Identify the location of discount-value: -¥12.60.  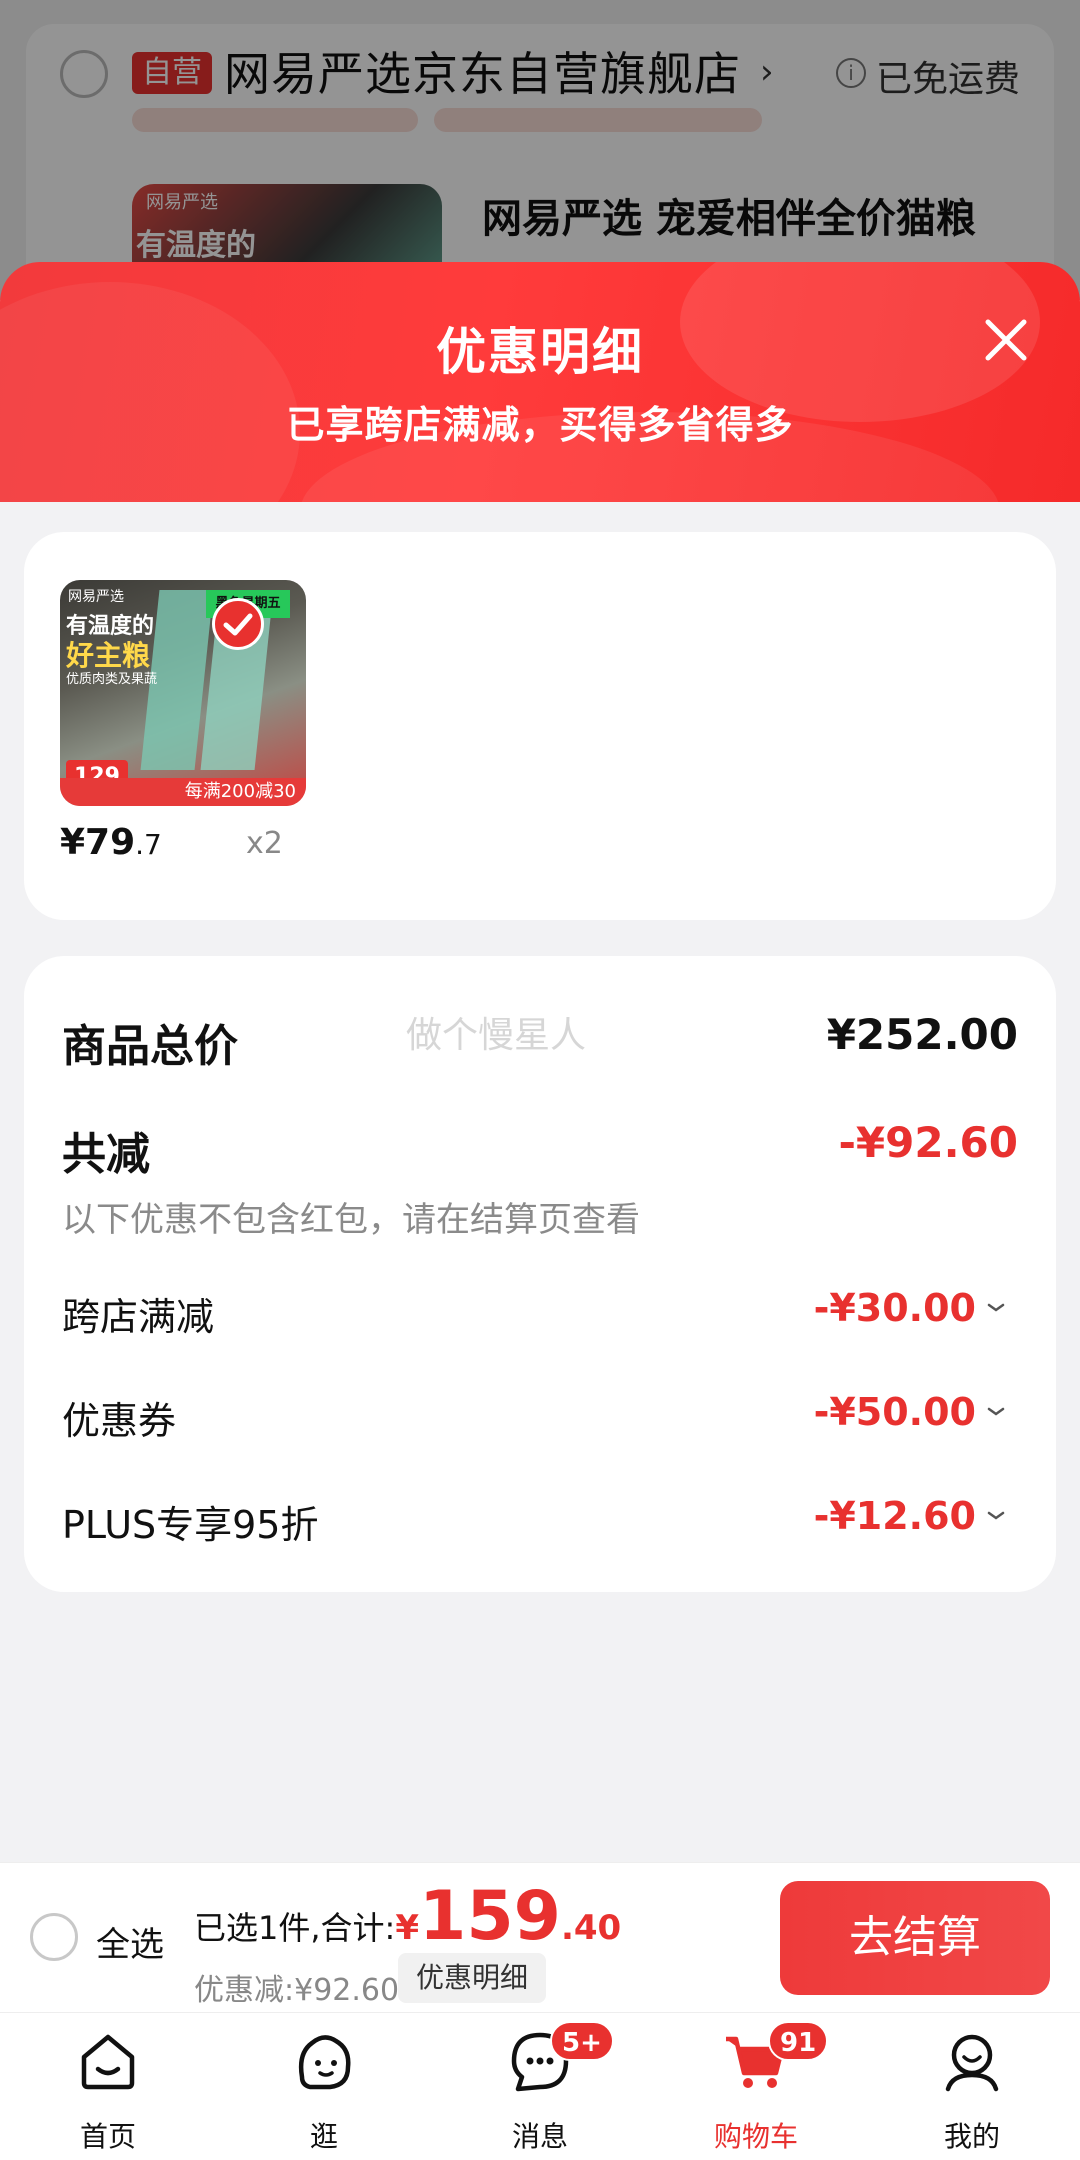
(894, 1516).